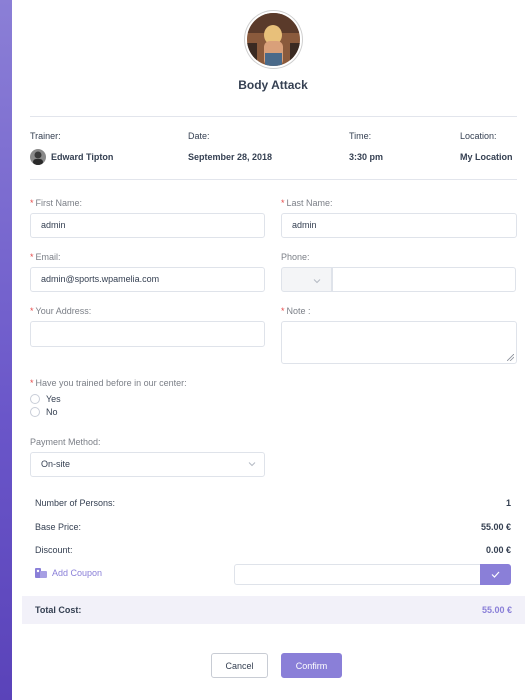 This screenshot has width=531, height=700. I want to click on cancel-button: Cancel, so click(239, 665).